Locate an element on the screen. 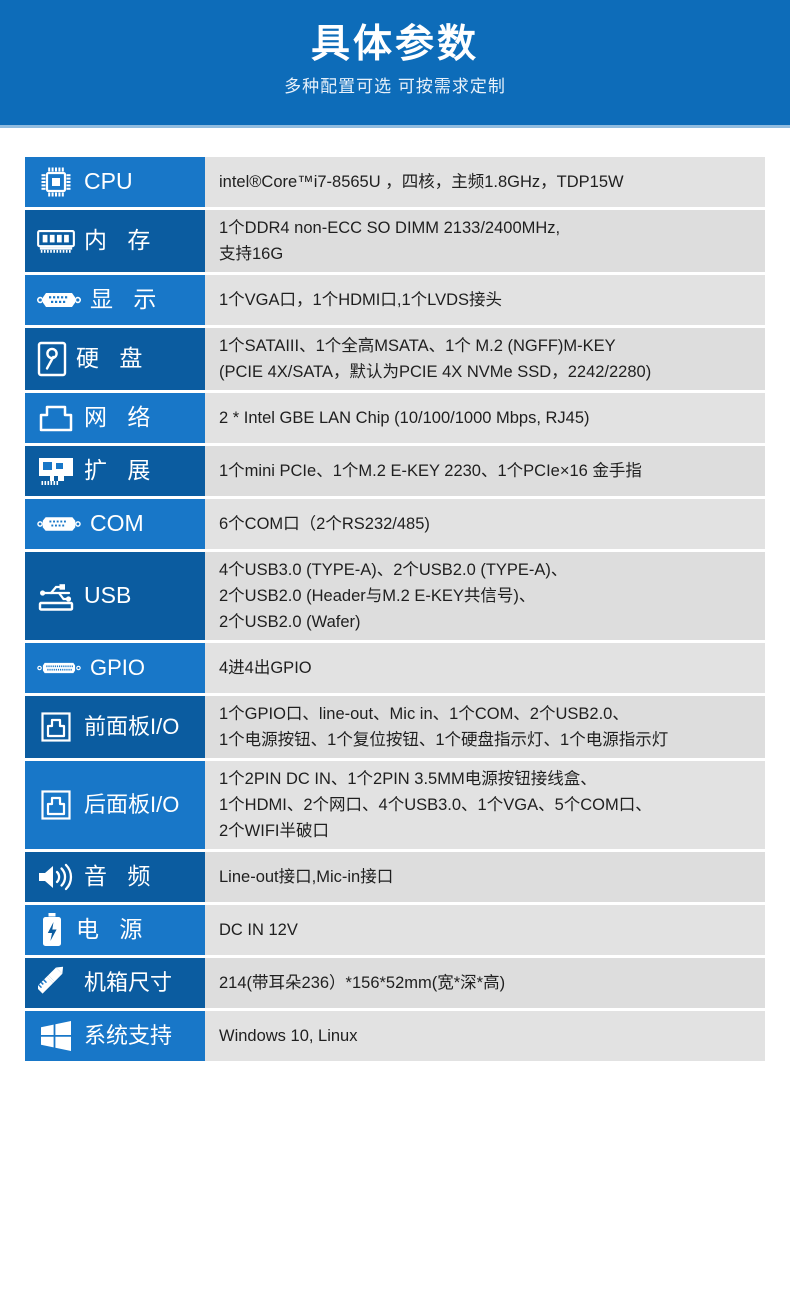 This screenshot has height=1289, width=790. page-title: 具体参数 is located at coordinates (394, 44).